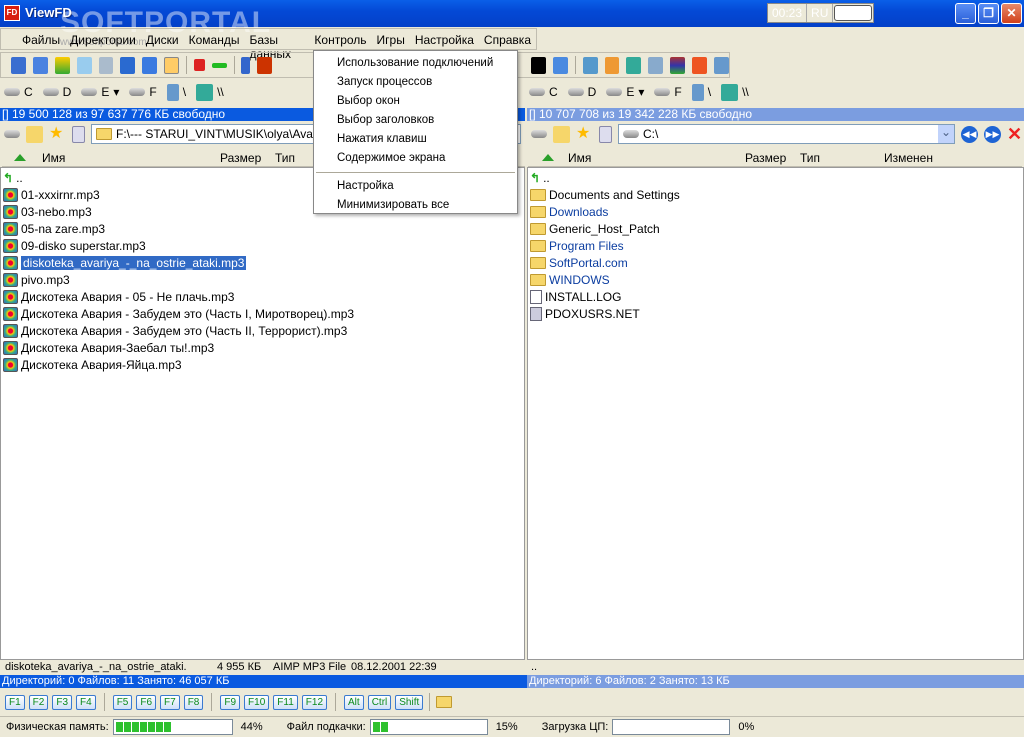 The width and height of the screenshot is (1024, 737). Describe the element at coordinates (415, 82) in the screenshot. I see `menu-item-processes: Запуск процессов` at that location.